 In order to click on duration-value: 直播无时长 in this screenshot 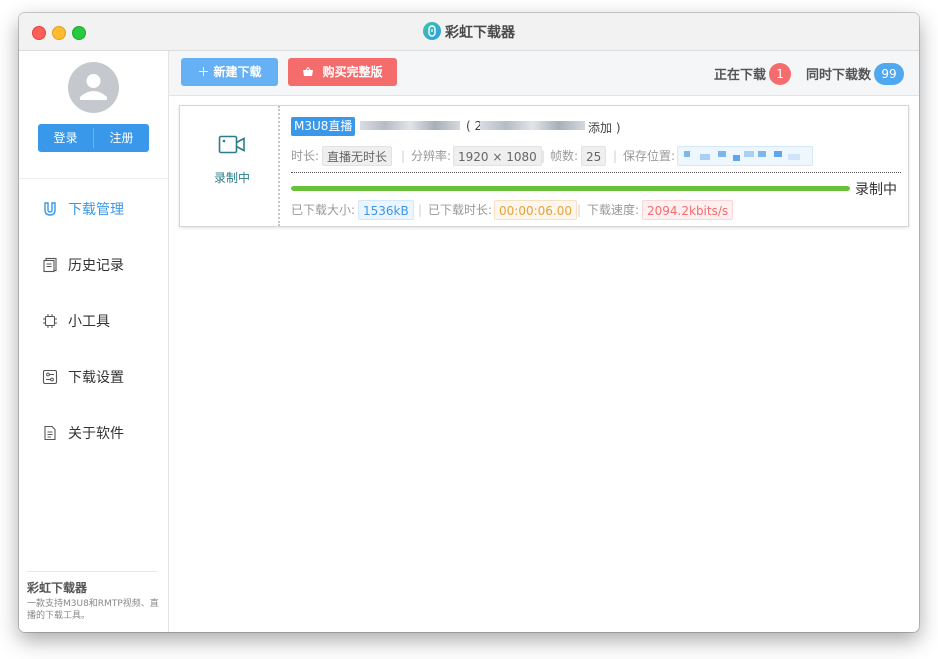, I will do `click(357, 156)`.